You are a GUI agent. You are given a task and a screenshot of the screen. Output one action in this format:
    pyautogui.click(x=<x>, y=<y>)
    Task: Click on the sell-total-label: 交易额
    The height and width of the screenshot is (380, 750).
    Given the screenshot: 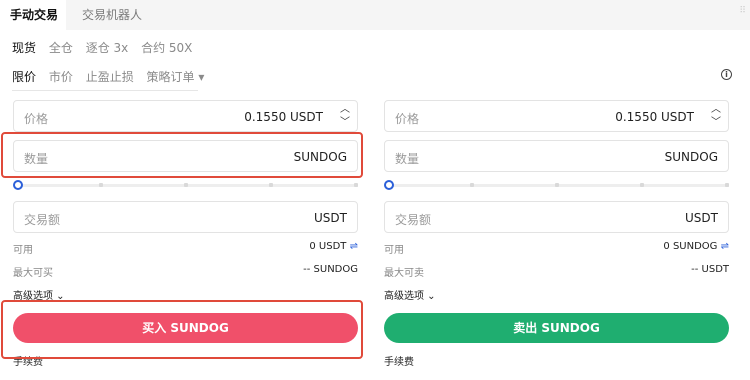 What is the action you would take?
    pyautogui.click(x=413, y=220)
    